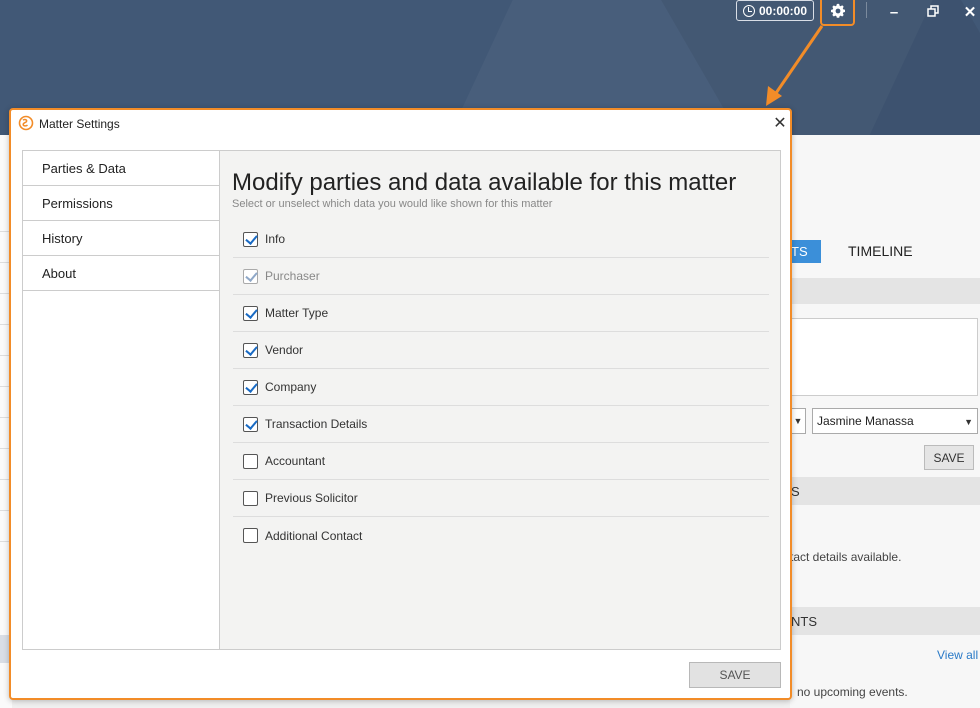 This screenshot has height=708, width=980. What do you see at coordinates (284, 350) in the screenshot?
I see `option-label: Vendor` at bounding box center [284, 350].